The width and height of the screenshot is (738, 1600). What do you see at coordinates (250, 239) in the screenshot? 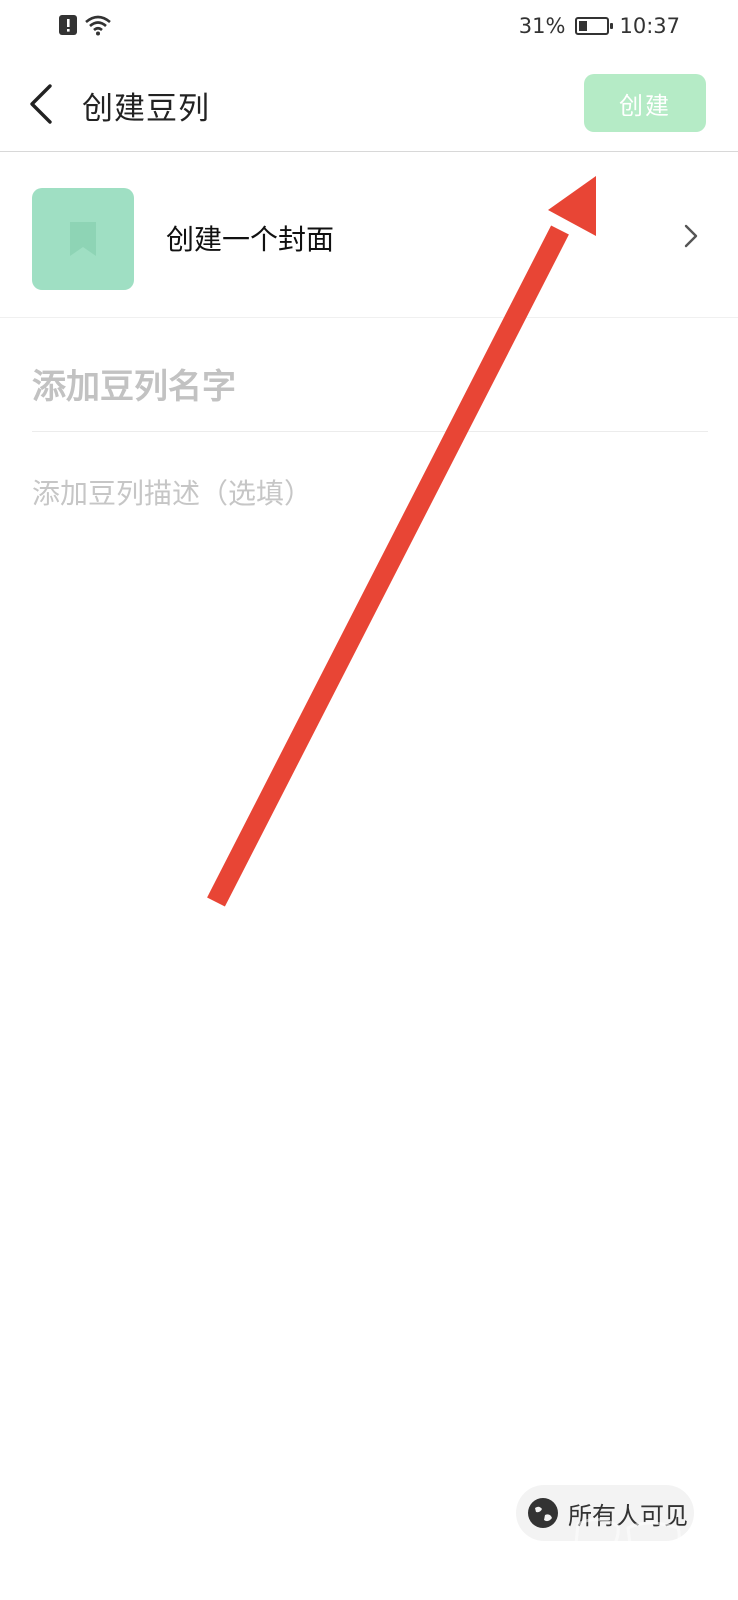
I see `cover-label: 创建一个封面` at bounding box center [250, 239].